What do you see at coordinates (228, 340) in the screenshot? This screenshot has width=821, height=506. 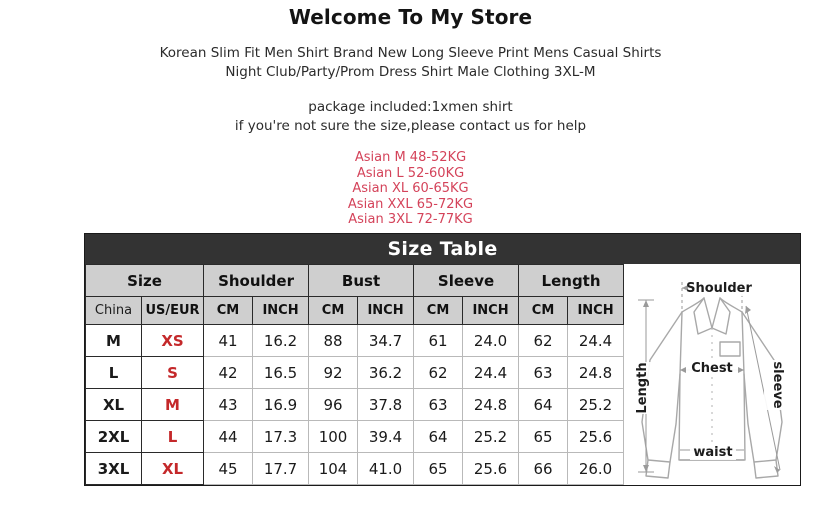 I see `cell-shoulder-cm: 41` at bounding box center [228, 340].